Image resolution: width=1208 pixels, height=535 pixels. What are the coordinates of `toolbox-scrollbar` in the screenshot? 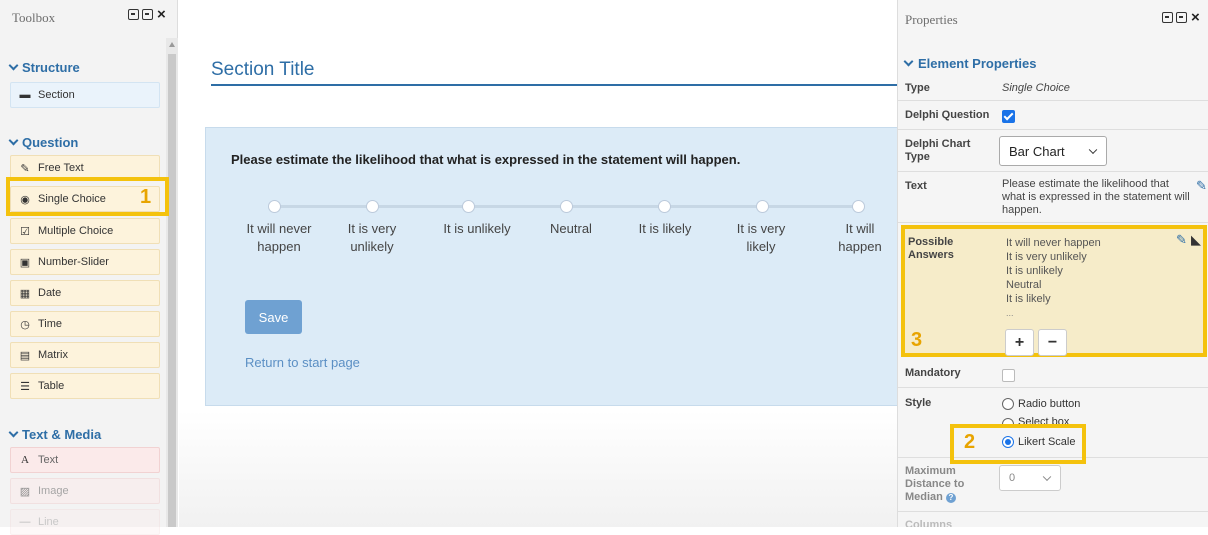 It's located at (172, 282).